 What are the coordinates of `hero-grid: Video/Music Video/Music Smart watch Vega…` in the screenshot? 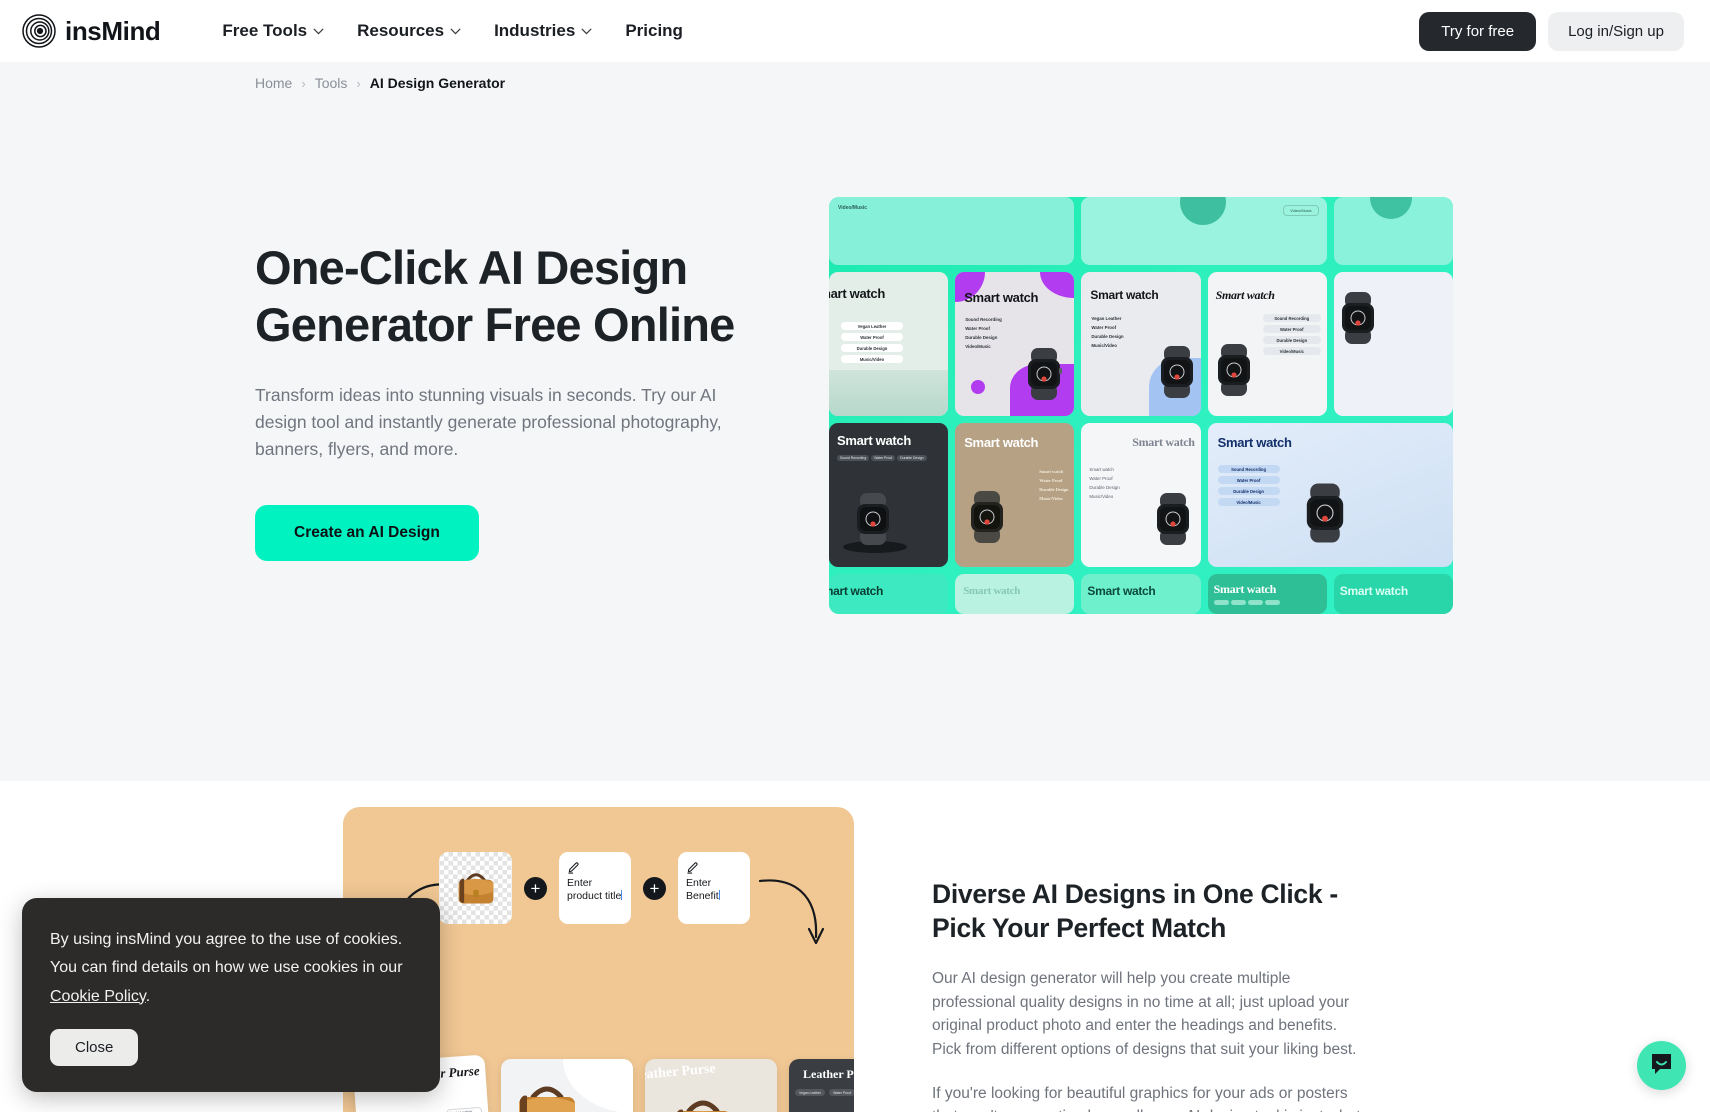 It's located at (1141, 405).